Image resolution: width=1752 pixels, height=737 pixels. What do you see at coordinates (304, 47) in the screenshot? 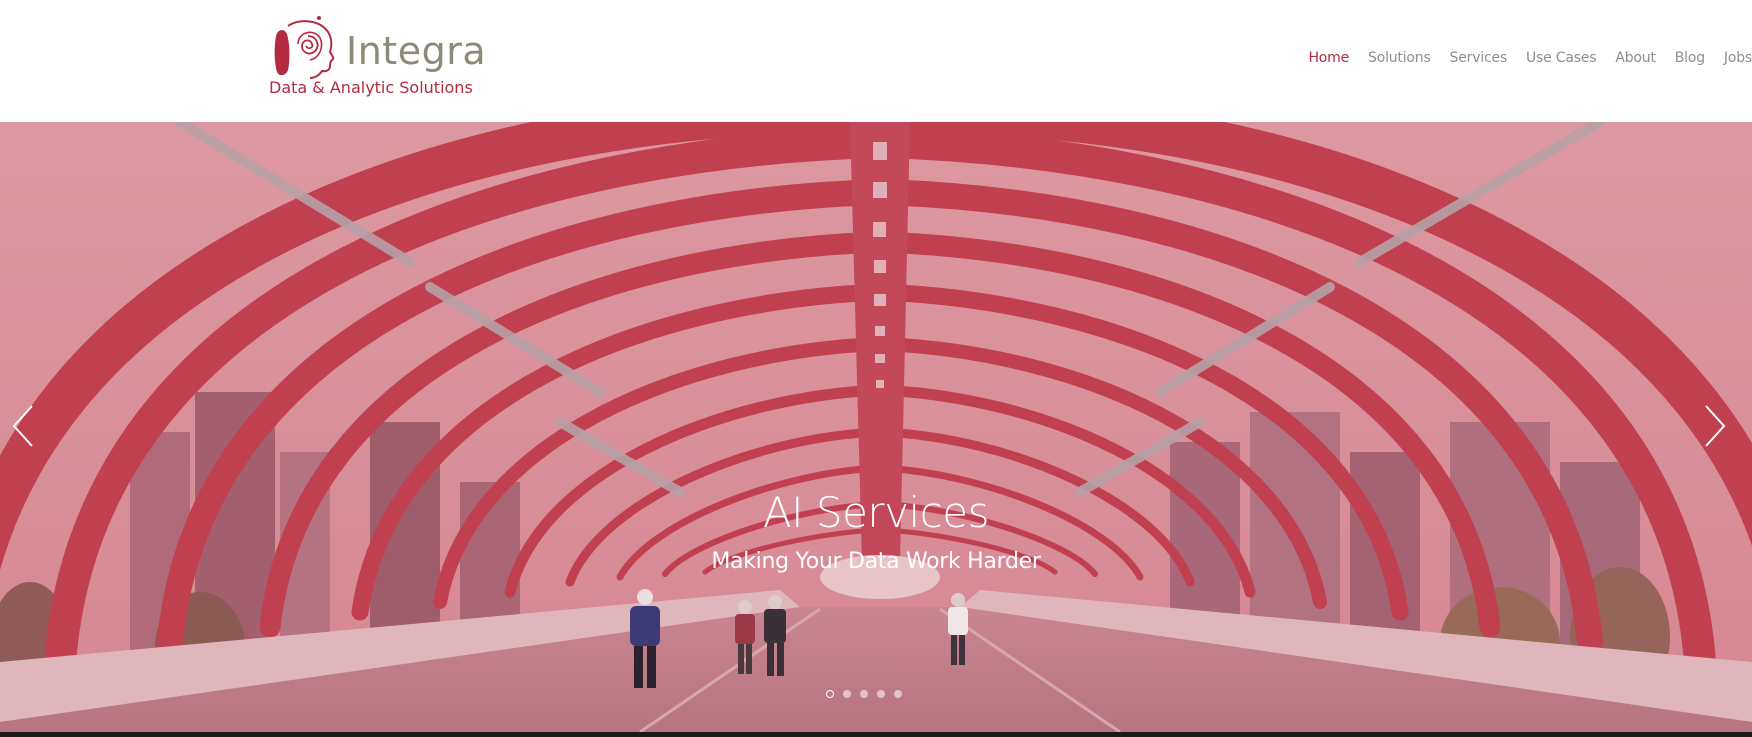
I see `head-spiral-logo-icon` at bounding box center [304, 47].